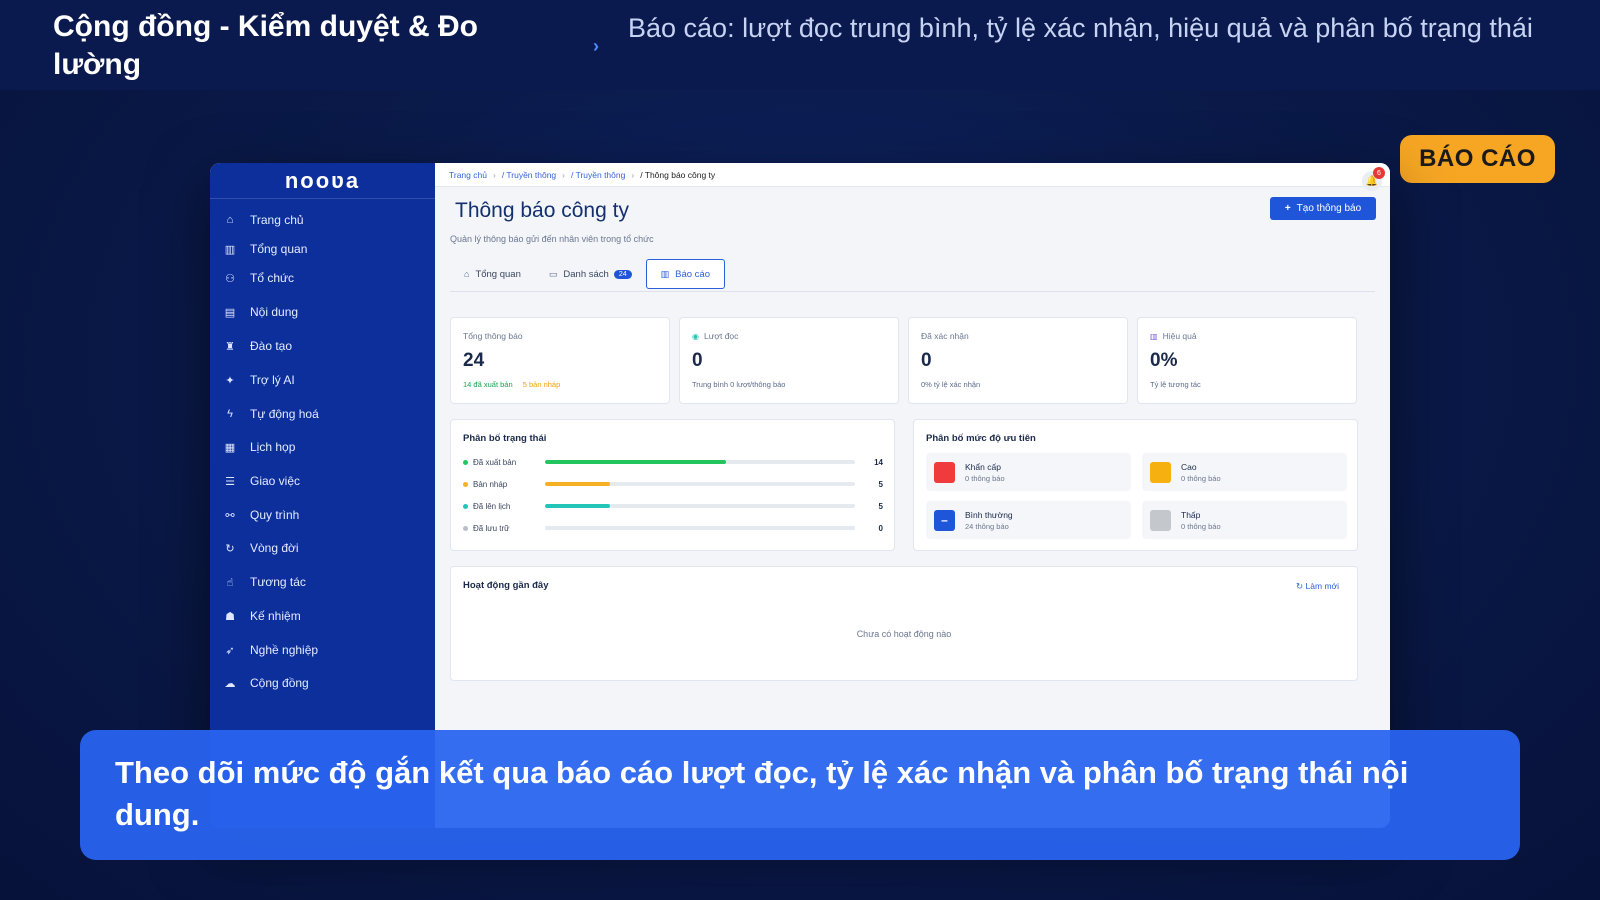 Image resolution: width=1600 pixels, height=900 pixels. What do you see at coordinates (270, 650) in the screenshot?
I see `sidebar-item: ➶ Nghề nghiệp` at bounding box center [270, 650].